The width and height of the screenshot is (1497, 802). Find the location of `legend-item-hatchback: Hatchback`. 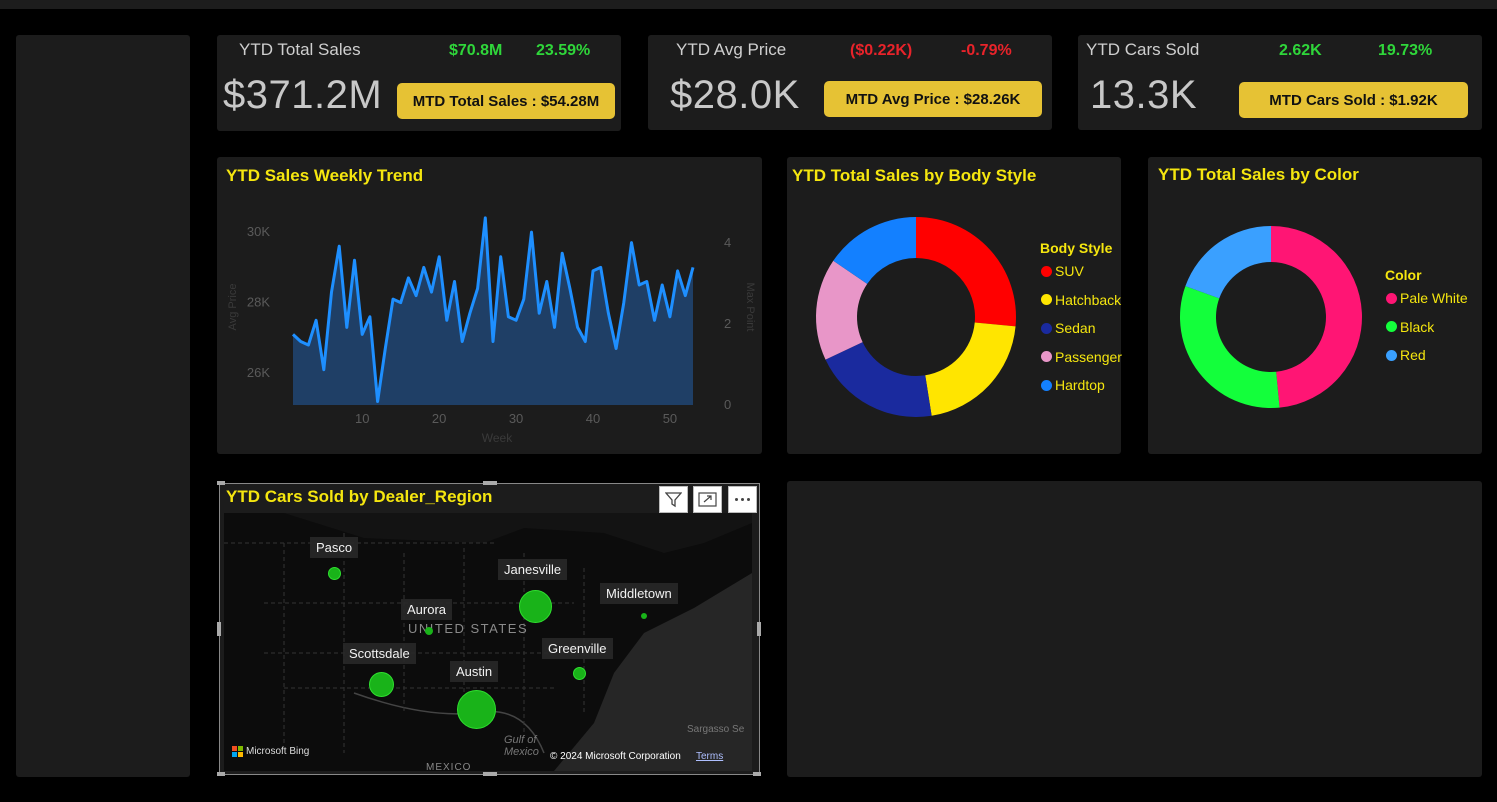

legend-item-hatchback: Hatchback is located at coordinates (1081, 300).